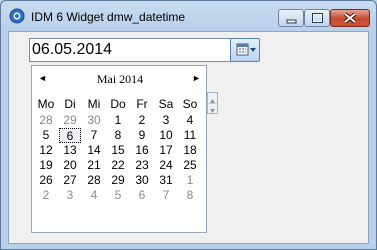 The image size is (377, 250). Describe the element at coordinates (70, 180) in the screenshot. I see `calendar-day: 27` at that location.